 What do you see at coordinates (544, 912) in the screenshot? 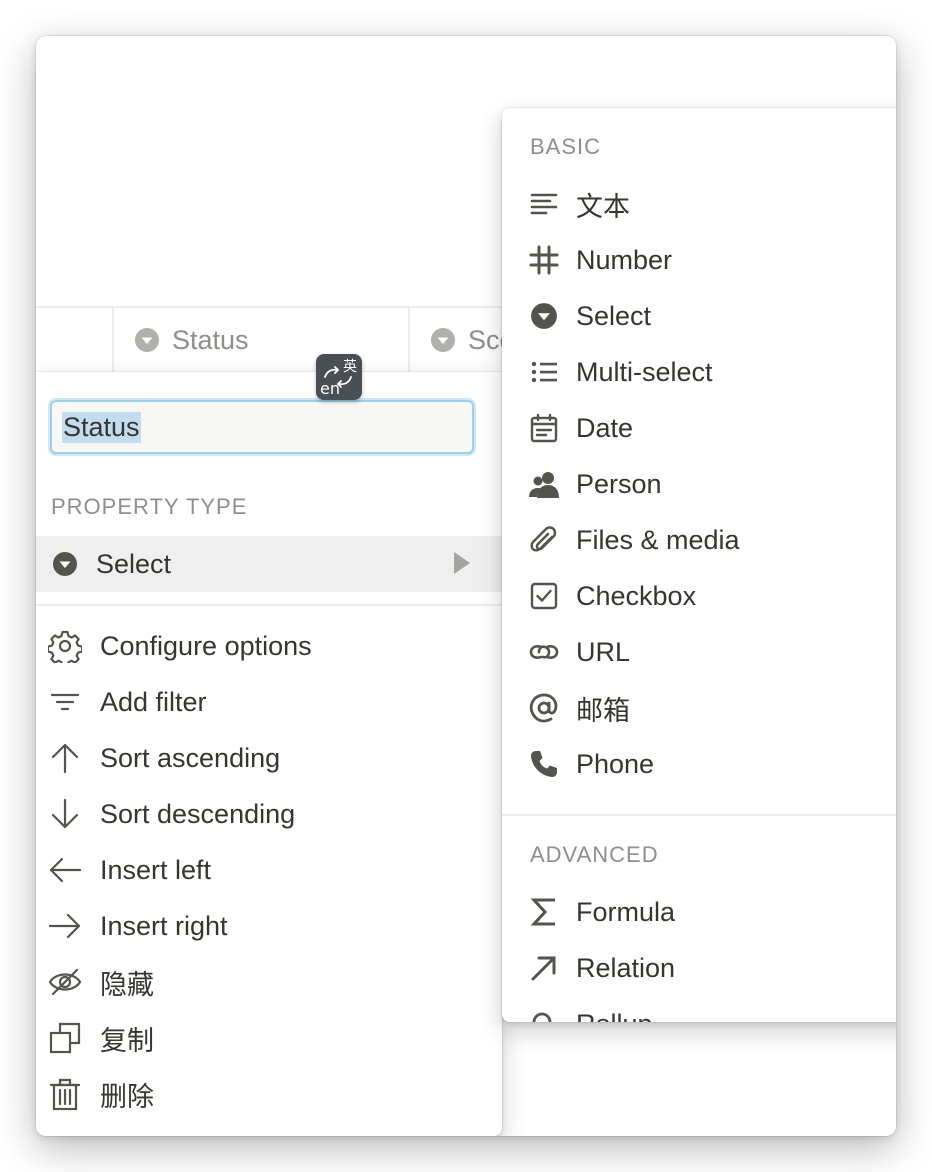
I see `sigma-icon` at bounding box center [544, 912].